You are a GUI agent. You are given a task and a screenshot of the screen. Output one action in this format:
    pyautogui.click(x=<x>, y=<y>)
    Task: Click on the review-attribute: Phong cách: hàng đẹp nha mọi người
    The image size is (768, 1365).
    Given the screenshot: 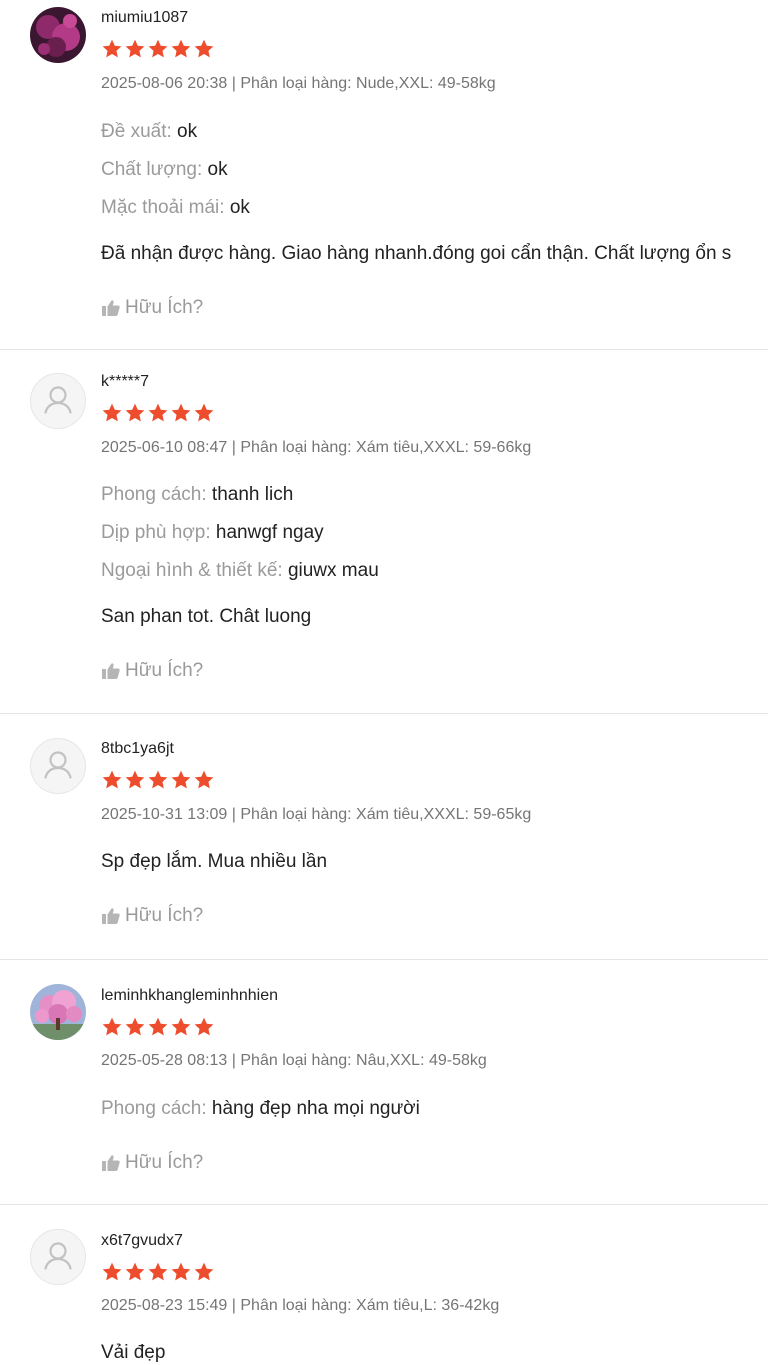 What is the action you would take?
    pyautogui.click(x=260, y=1109)
    